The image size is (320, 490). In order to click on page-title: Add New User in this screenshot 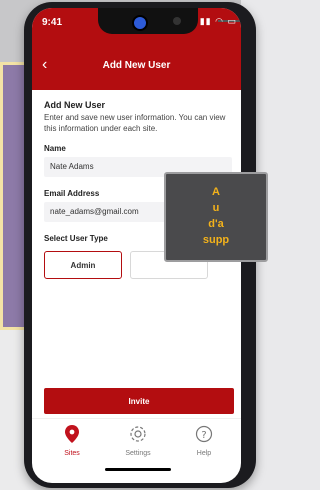, I will do `click(136, 65)`.